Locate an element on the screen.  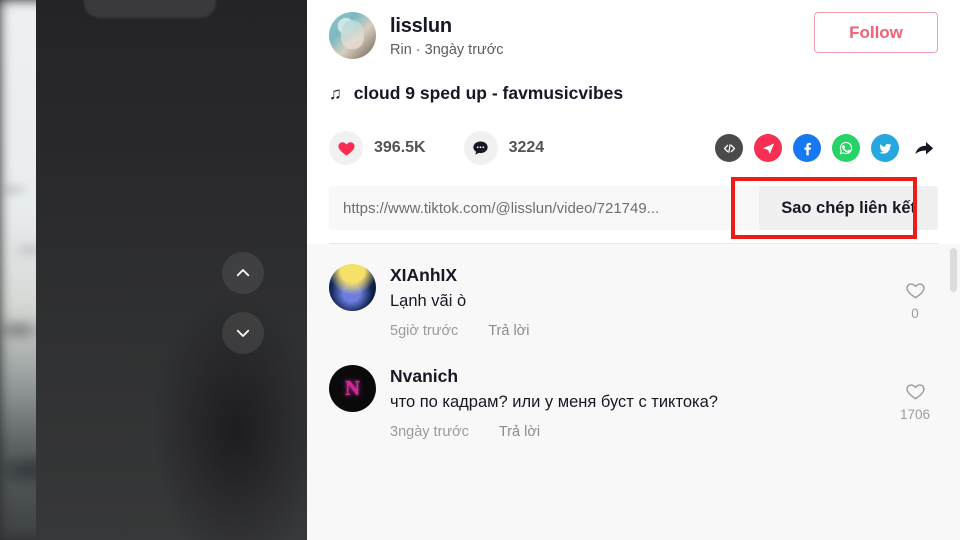
comment-like-group: 0 is located at coordinates (915, 301).